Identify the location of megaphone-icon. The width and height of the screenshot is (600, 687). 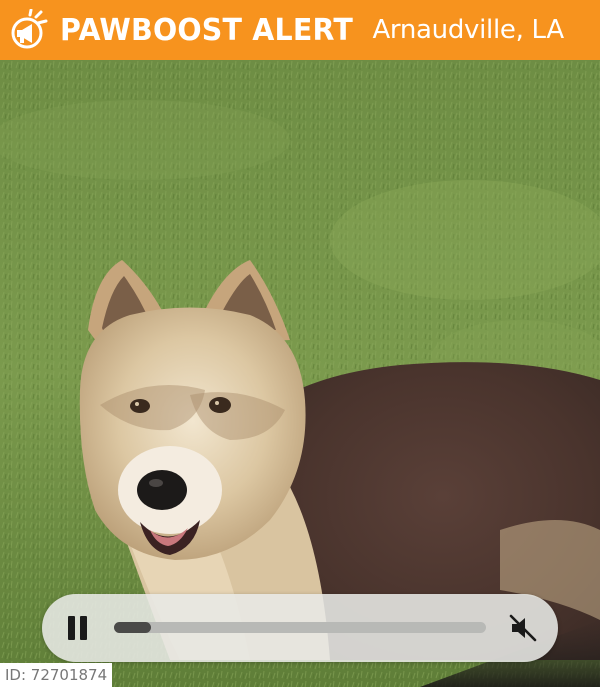
(29, 30).